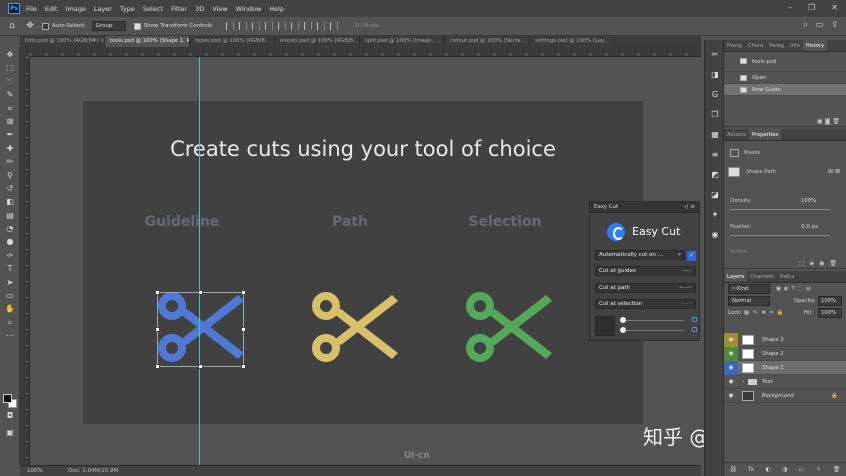 This screenshot has width=846, height=476. I want to click on home-icon: ⌂, so click(12, 26).